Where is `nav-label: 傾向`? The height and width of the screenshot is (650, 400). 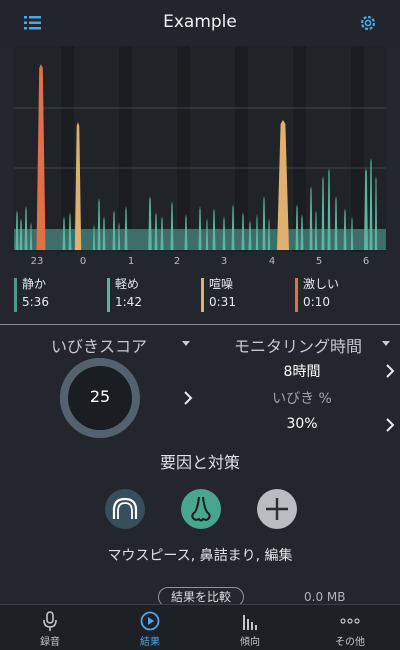
nav-label: 傾向 is located at coordinates (250, 642).